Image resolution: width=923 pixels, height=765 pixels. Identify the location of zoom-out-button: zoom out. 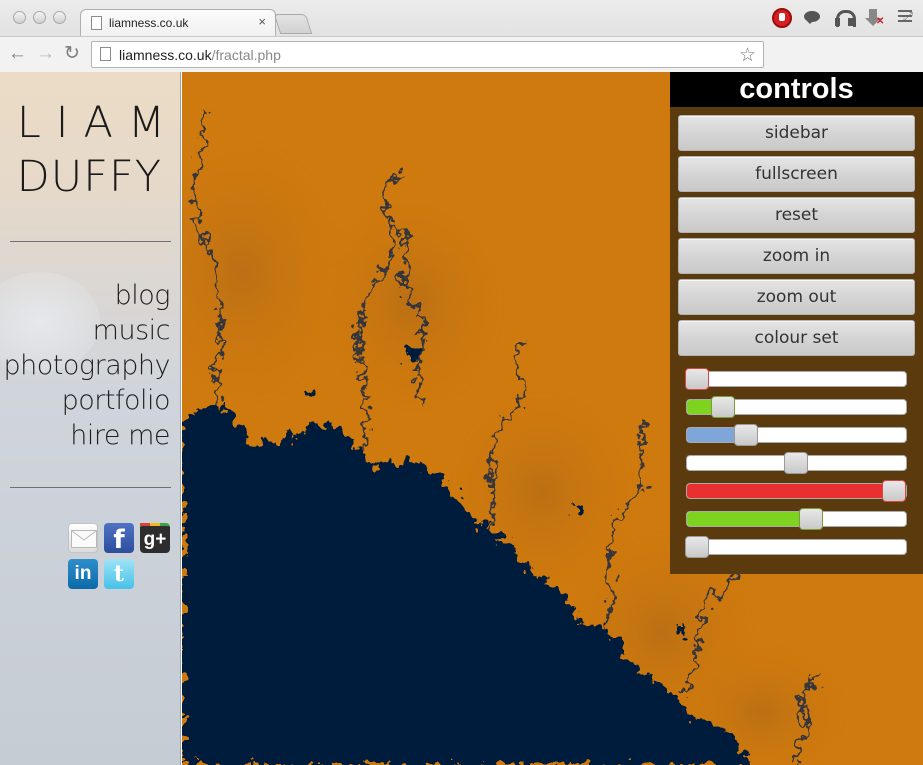
(796, 297).